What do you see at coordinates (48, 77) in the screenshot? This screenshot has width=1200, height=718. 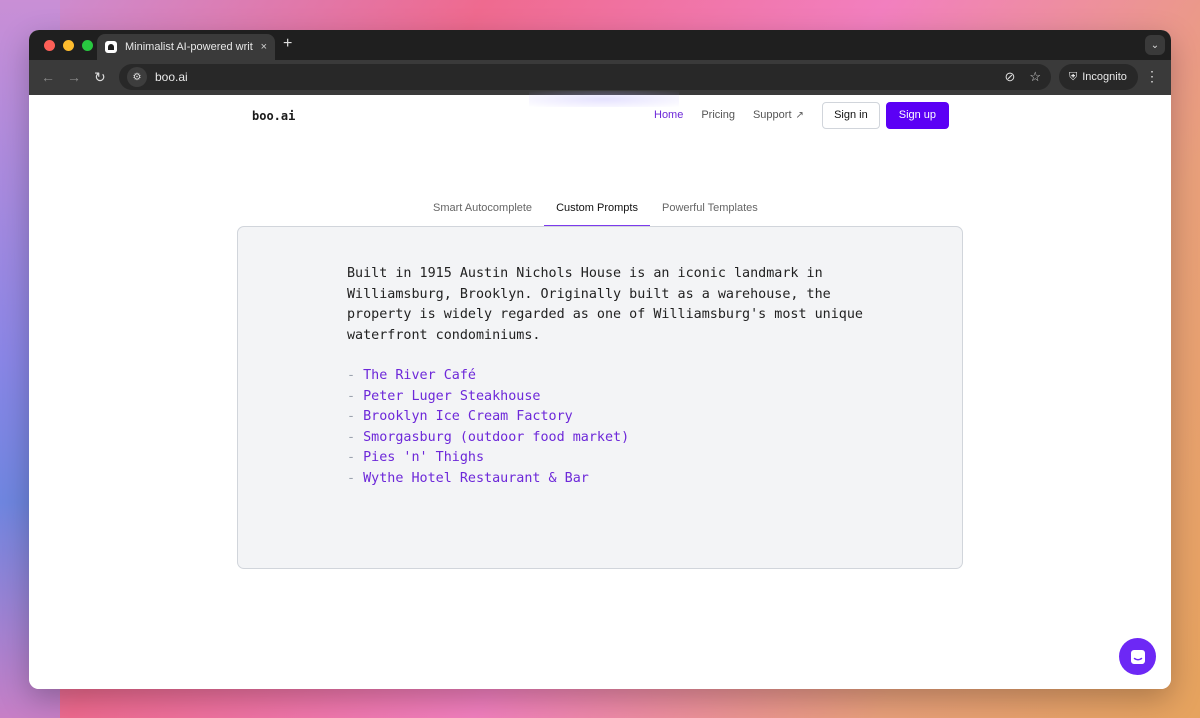 I see `back-button: ←` at bounding box center [48, 77].